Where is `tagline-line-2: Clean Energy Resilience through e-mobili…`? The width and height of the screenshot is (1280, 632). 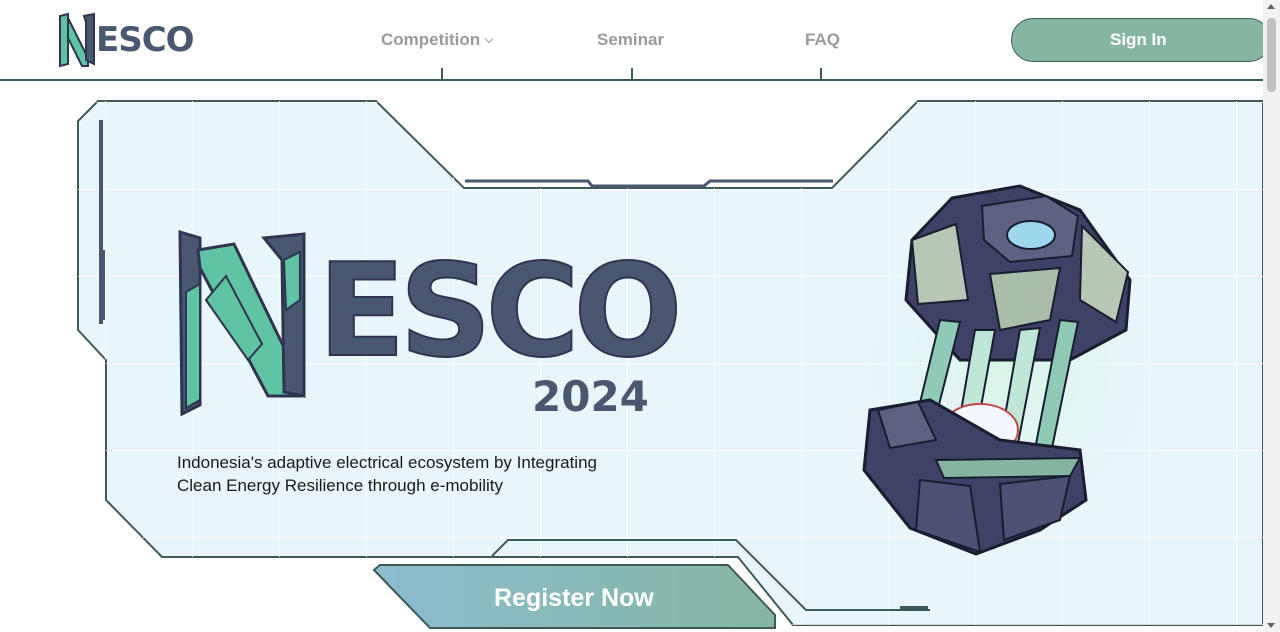
tagline-line-2: Clean Energy Resilience through e-mobili… is located at coordinates (340, 485).